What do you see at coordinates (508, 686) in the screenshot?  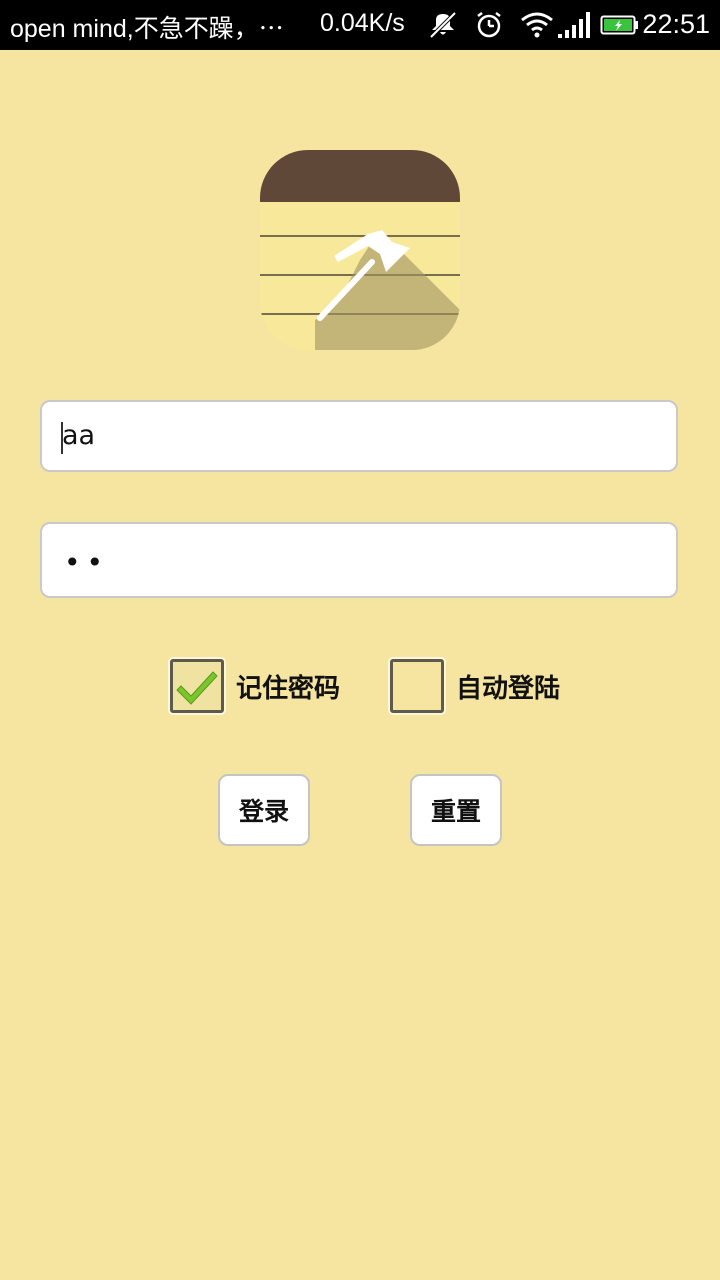 I see `auto-login-label: 自动登陆` at bounding box center [508, 686].